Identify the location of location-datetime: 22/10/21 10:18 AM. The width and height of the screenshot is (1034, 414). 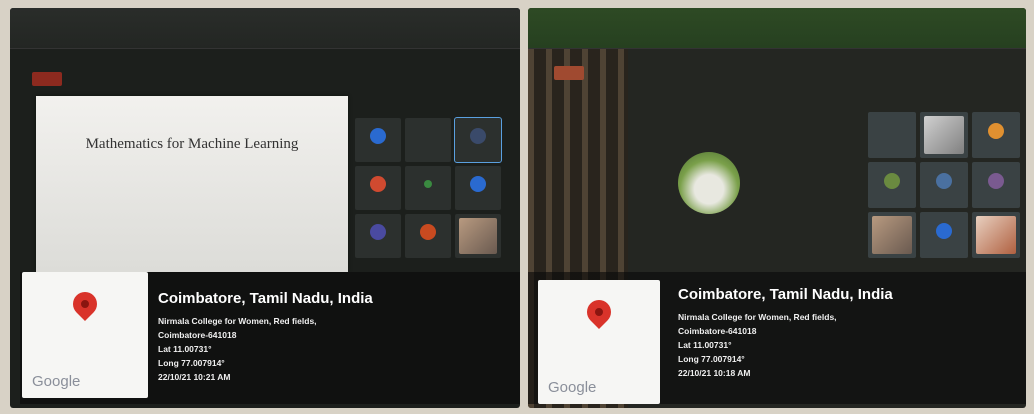
(714, 373).